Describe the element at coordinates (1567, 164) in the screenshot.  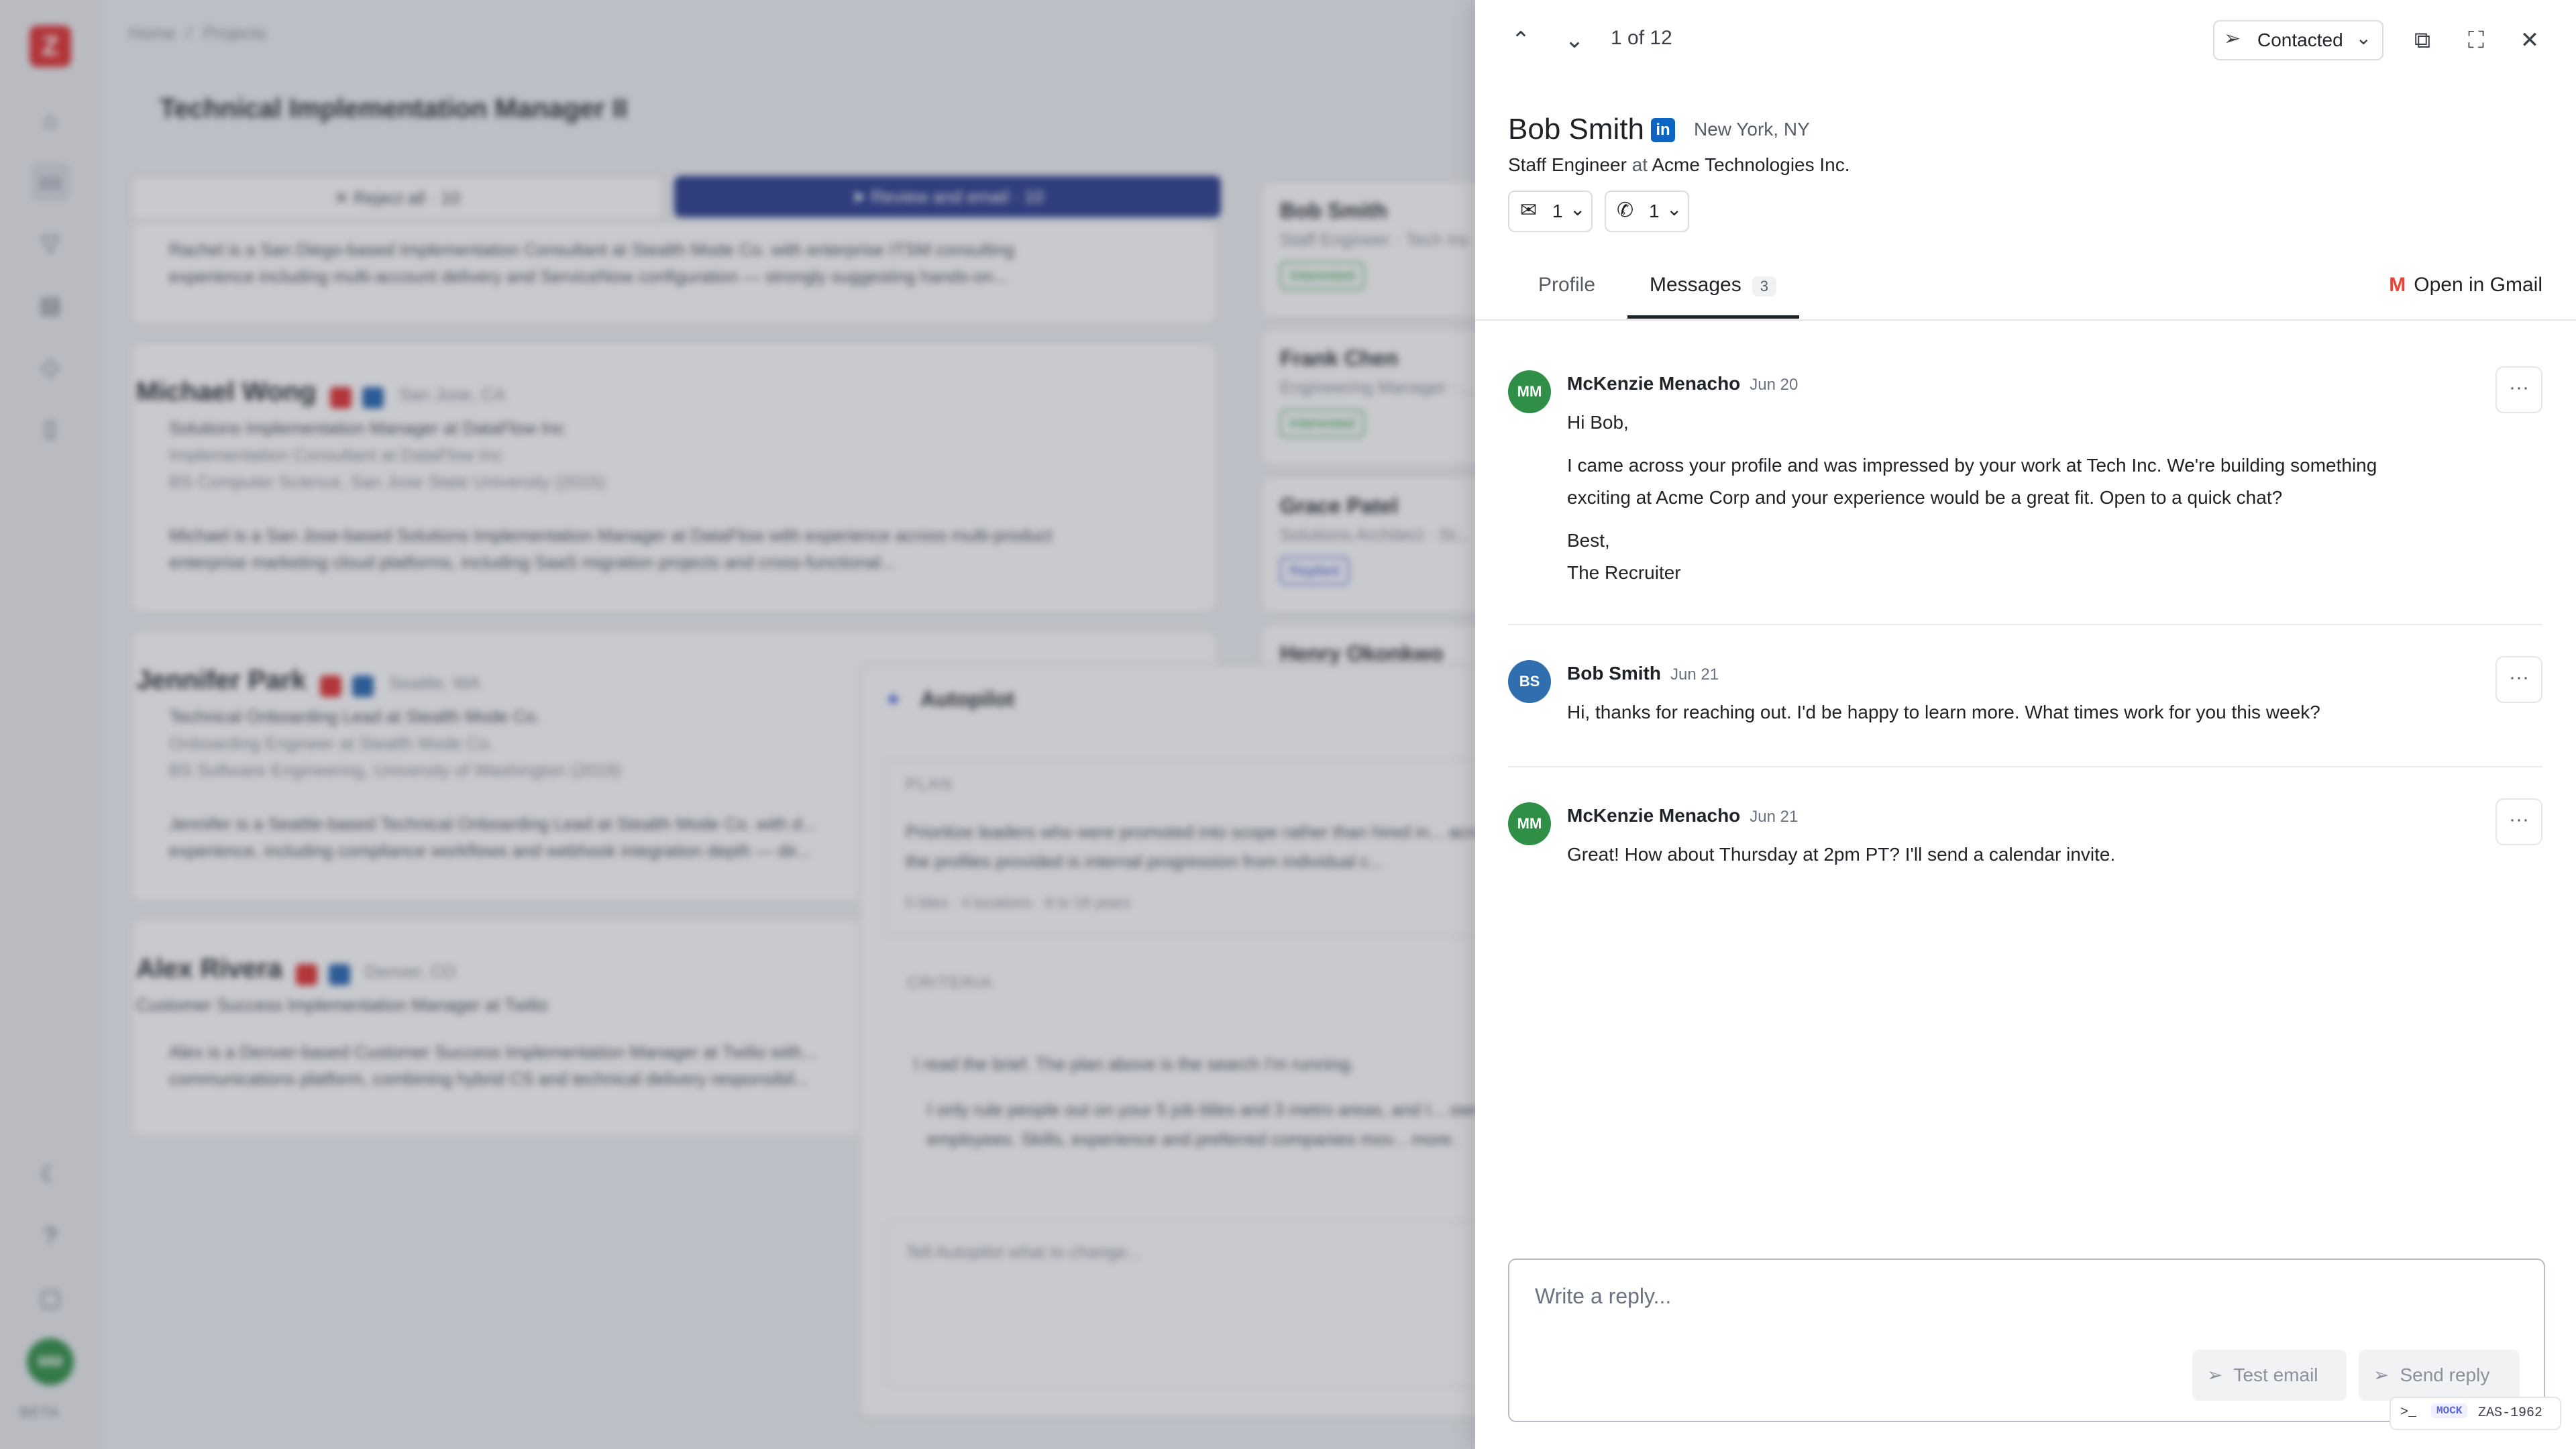
I see `candidate-title: Staff Engineer` at that location.